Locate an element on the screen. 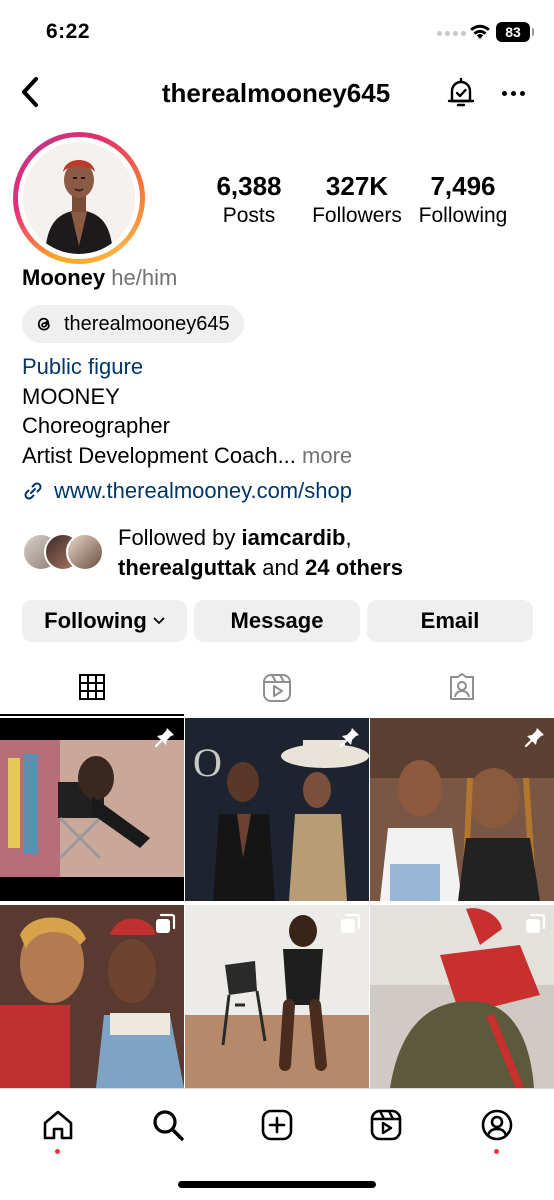 The height and width of the screenshot is (1200, 554). cellular-signal-icon is located at coordinates (451, 33).